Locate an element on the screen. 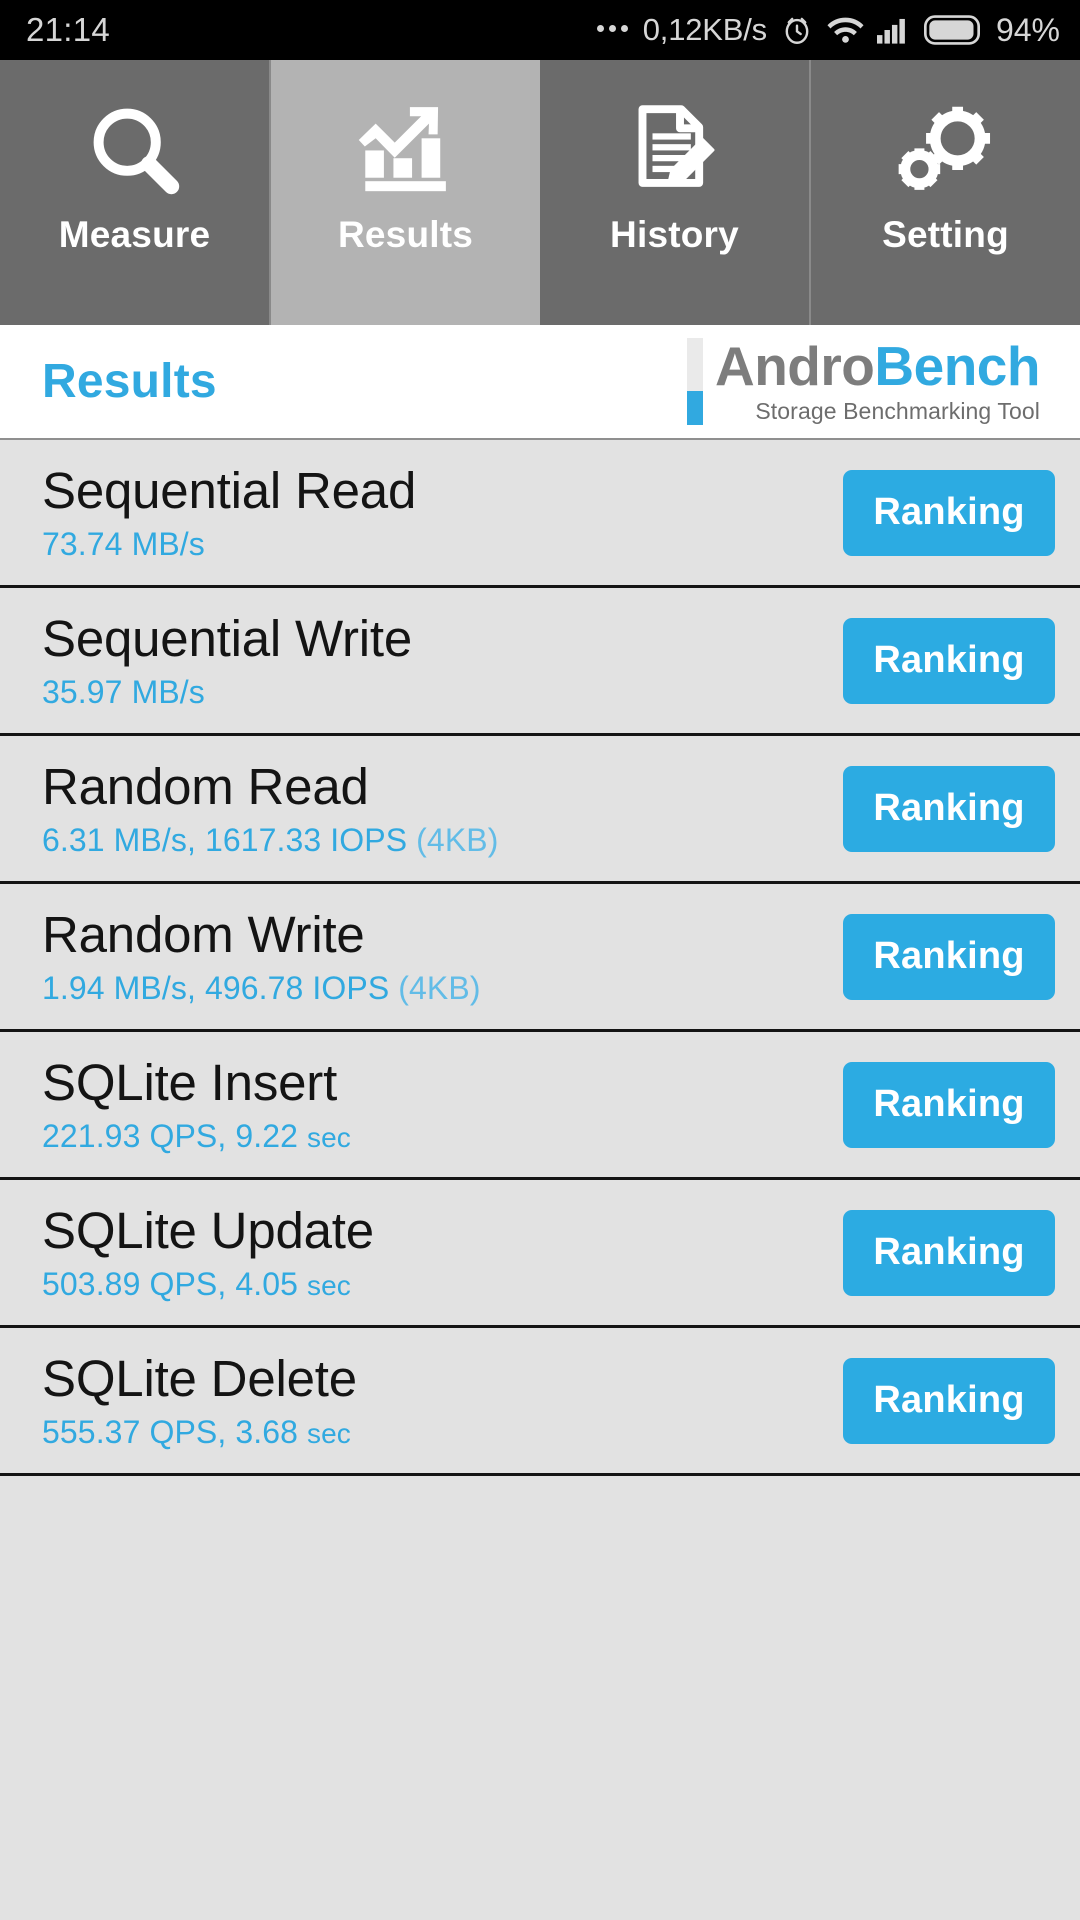 The width and height of the screenshot is (1080, 1920). cellular-signal-icon is located at coordinates (893, 30).